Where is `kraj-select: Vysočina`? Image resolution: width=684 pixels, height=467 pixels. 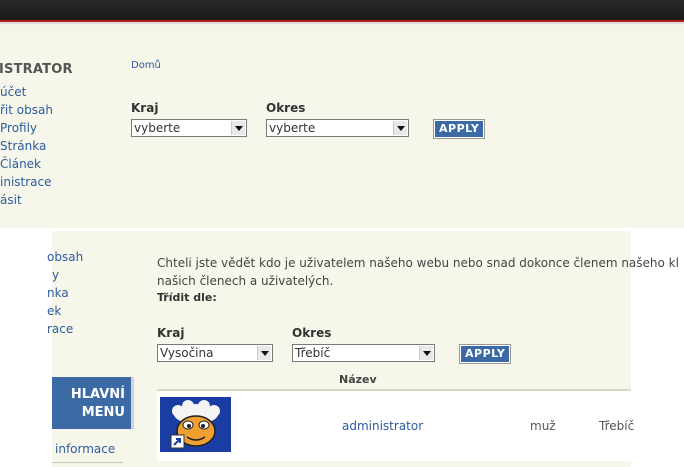
kraj-select: Vysočina is located at coordinates (215, 353).